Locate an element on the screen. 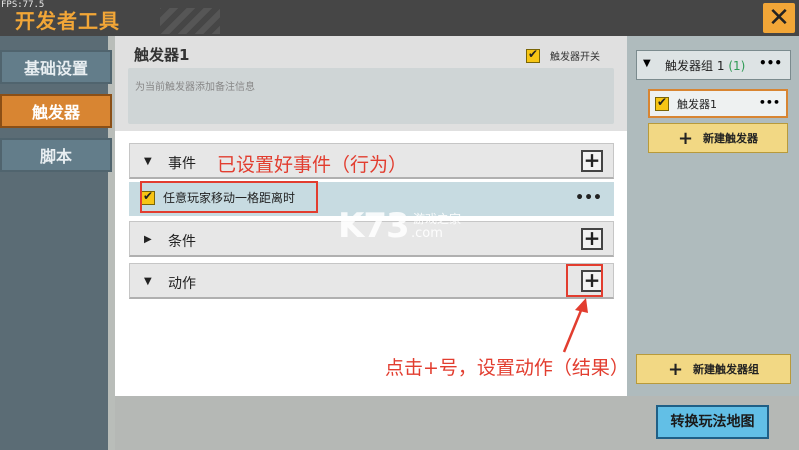  note-placeholder: 为当前触发器添加备注信息 is located at coordinates (195, 87).